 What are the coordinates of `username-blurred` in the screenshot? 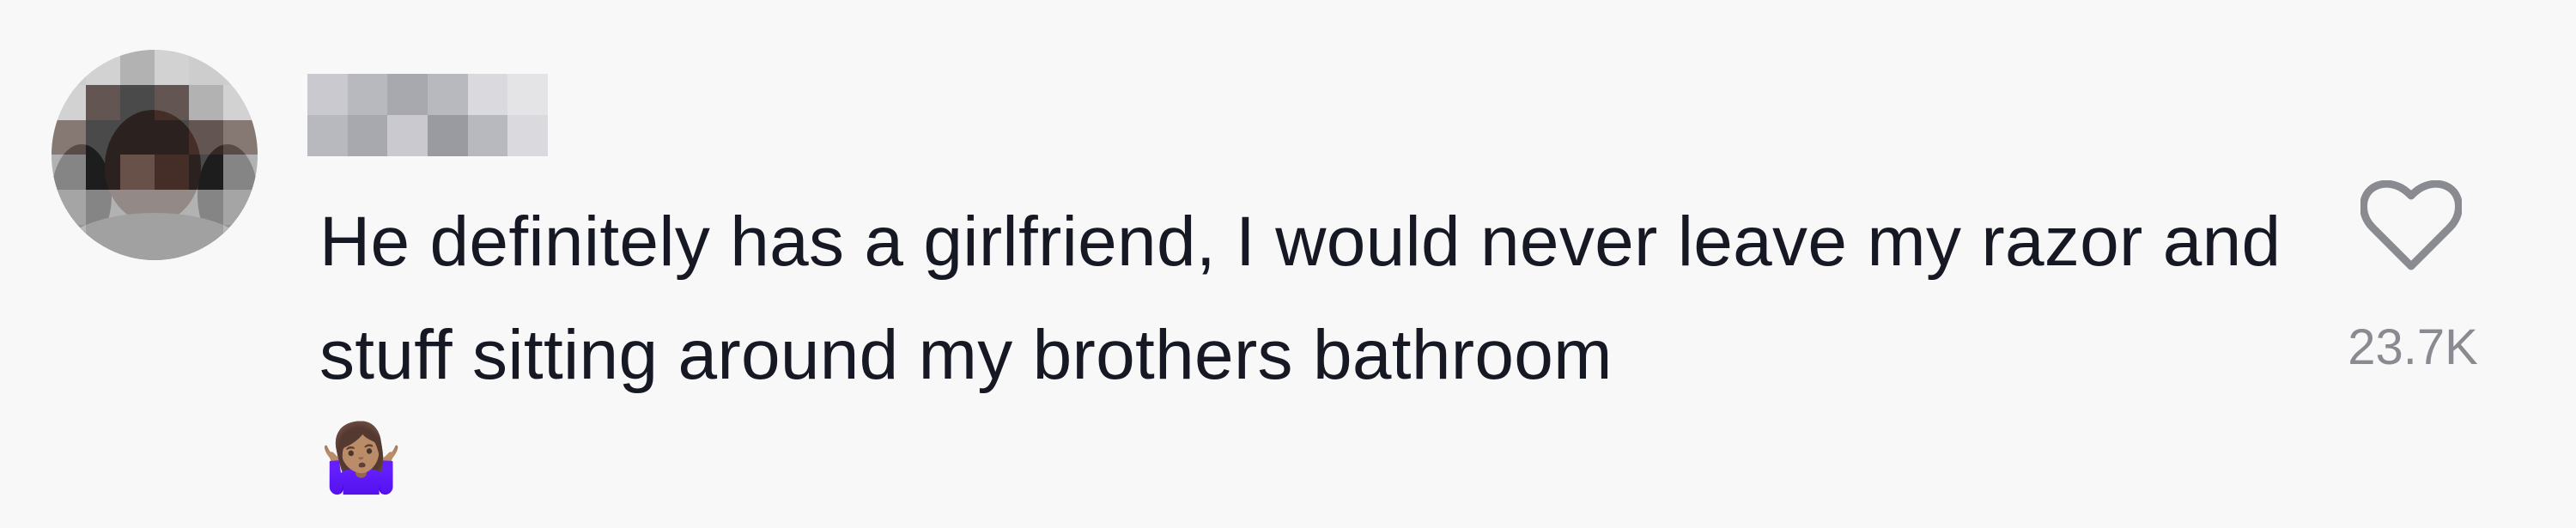 It's located at (428, 115).